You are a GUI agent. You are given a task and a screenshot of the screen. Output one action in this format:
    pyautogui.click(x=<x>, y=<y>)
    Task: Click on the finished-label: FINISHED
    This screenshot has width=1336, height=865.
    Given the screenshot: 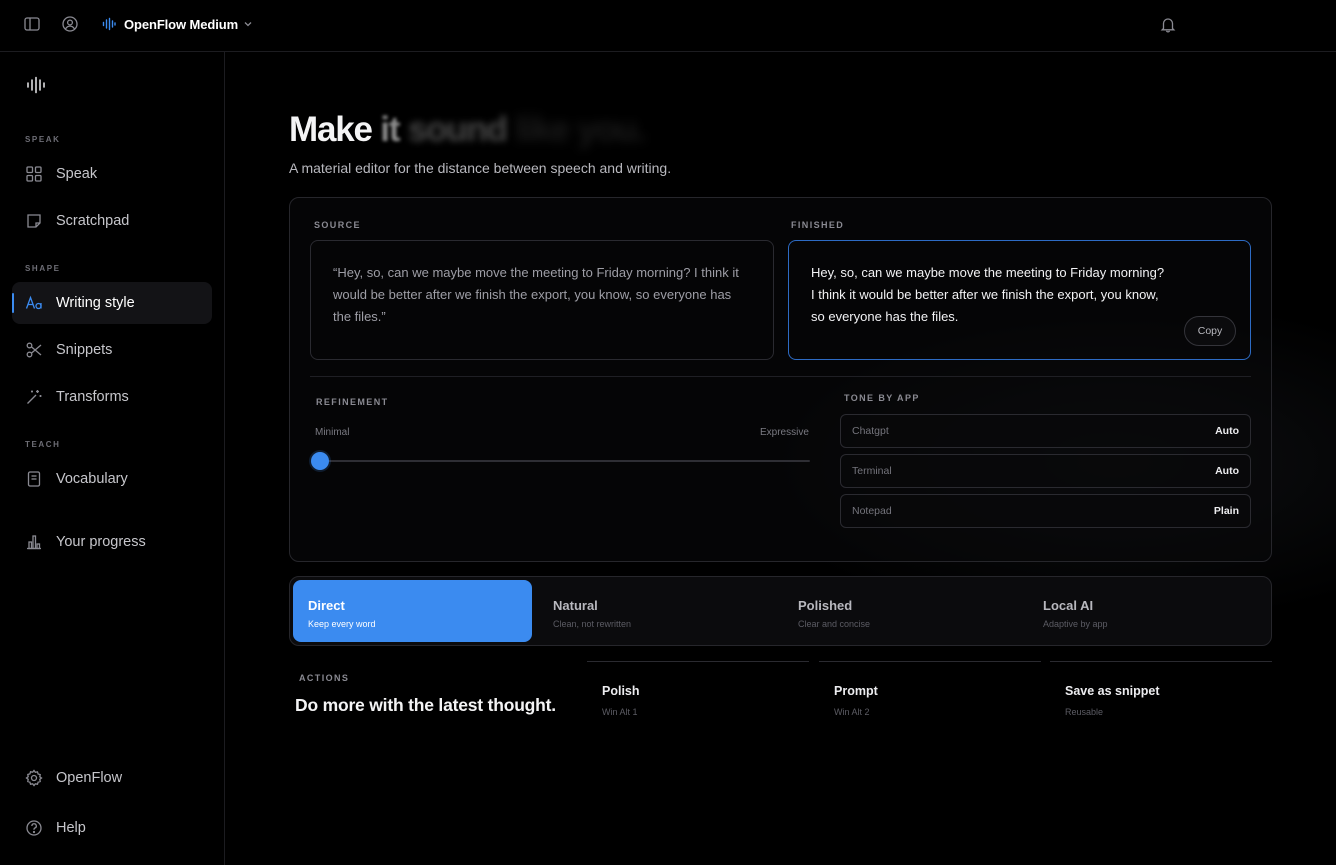 What is the action you would take?
    pyautogui.click(x=818, y=225)
    